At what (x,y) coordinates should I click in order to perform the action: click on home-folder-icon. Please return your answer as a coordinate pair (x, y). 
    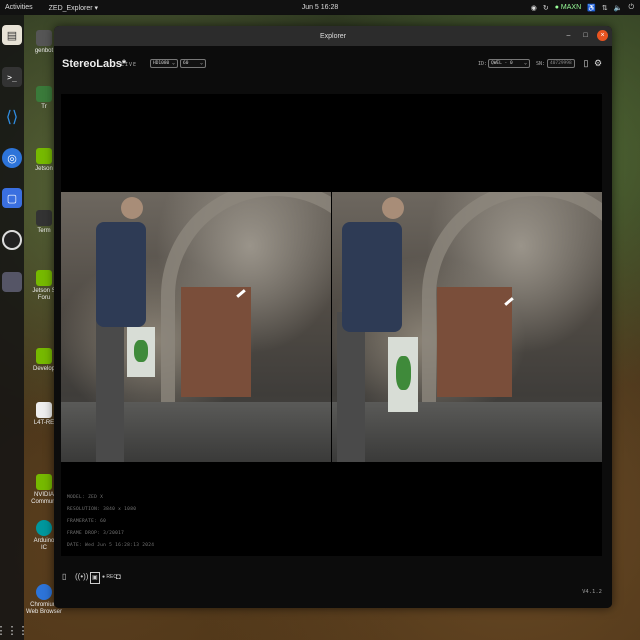
    Looking at the image, I should click on (44, 38).